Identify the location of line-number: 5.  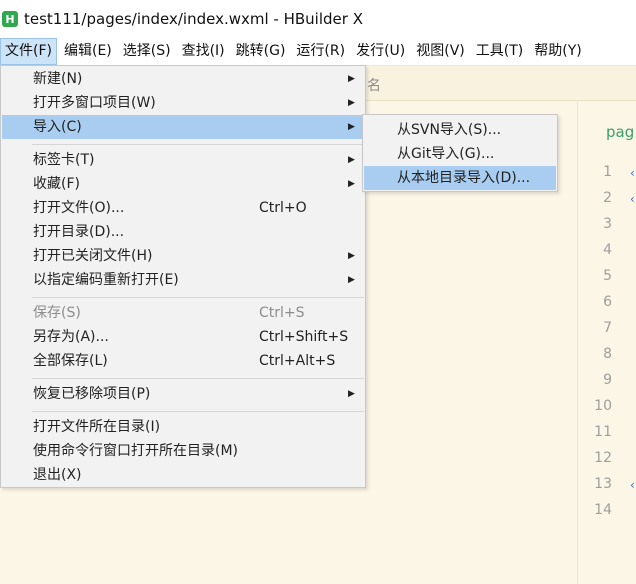
(607, 276).